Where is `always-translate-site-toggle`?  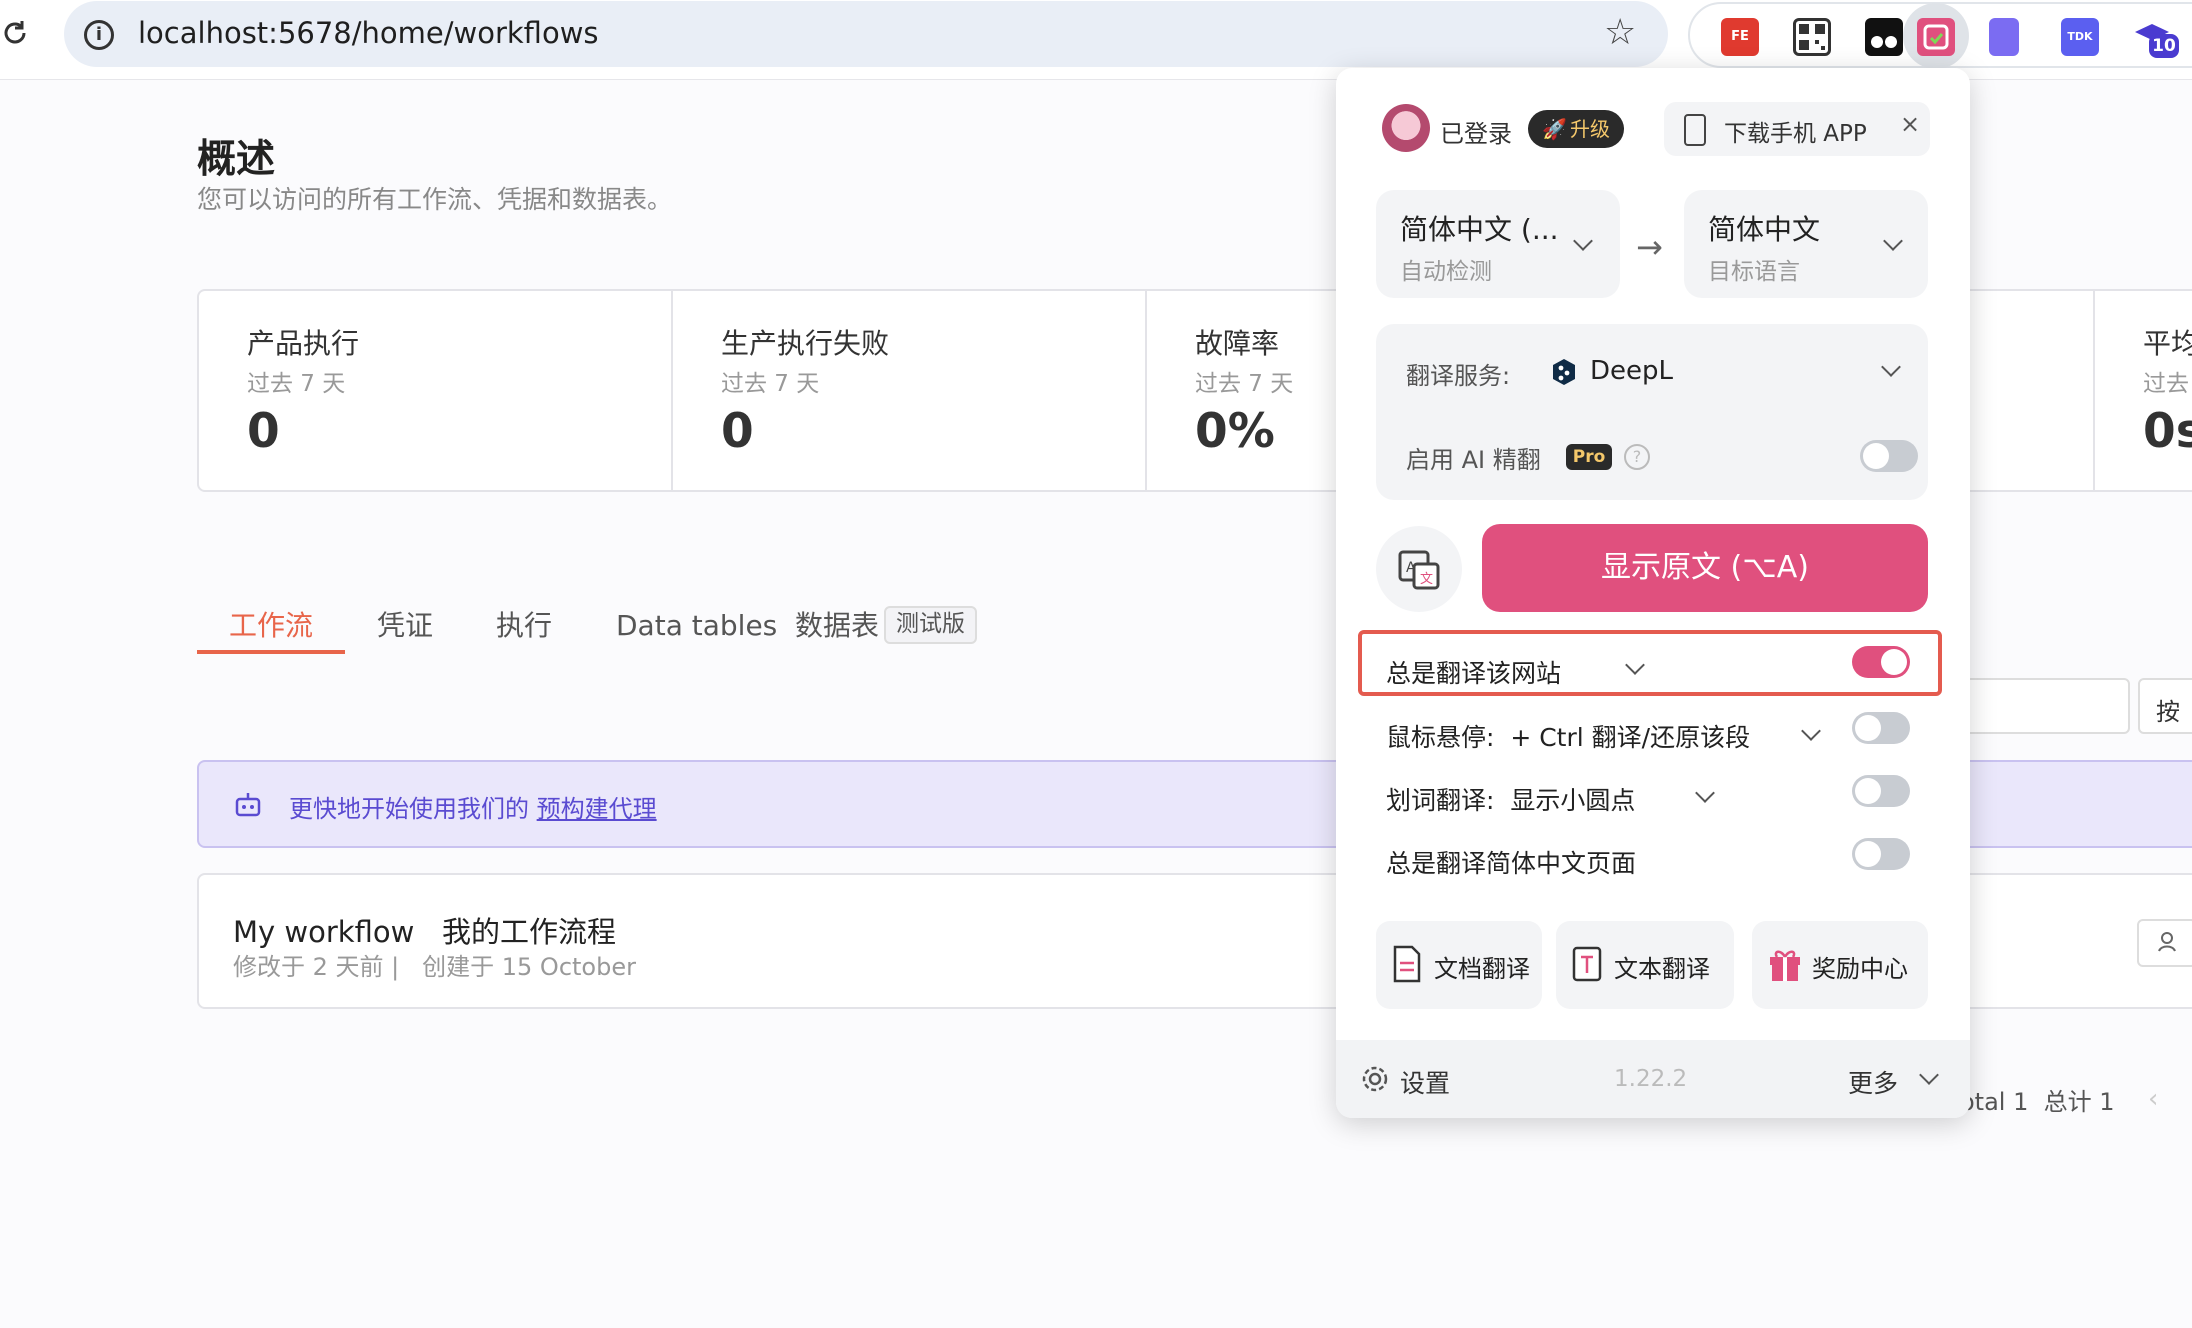 always-translate-site-toggle is located at coordinates (1881, 662).